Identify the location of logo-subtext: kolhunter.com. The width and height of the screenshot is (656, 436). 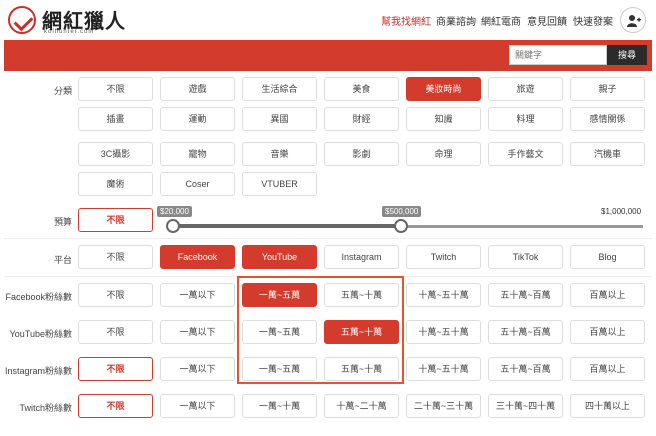
(69, 32).